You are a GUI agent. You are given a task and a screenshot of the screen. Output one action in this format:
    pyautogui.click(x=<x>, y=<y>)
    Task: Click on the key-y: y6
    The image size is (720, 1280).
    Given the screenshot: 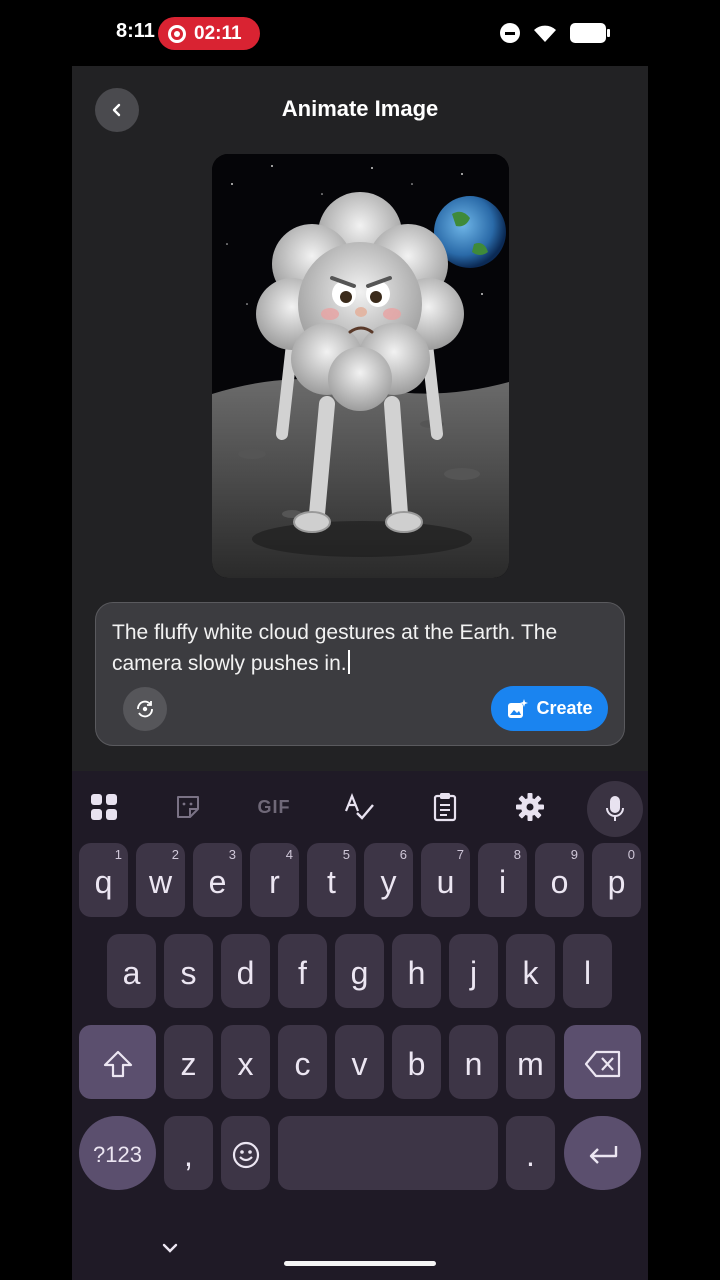 What is the action you would take?
    pyautogui.click(x=388, y=880)
    